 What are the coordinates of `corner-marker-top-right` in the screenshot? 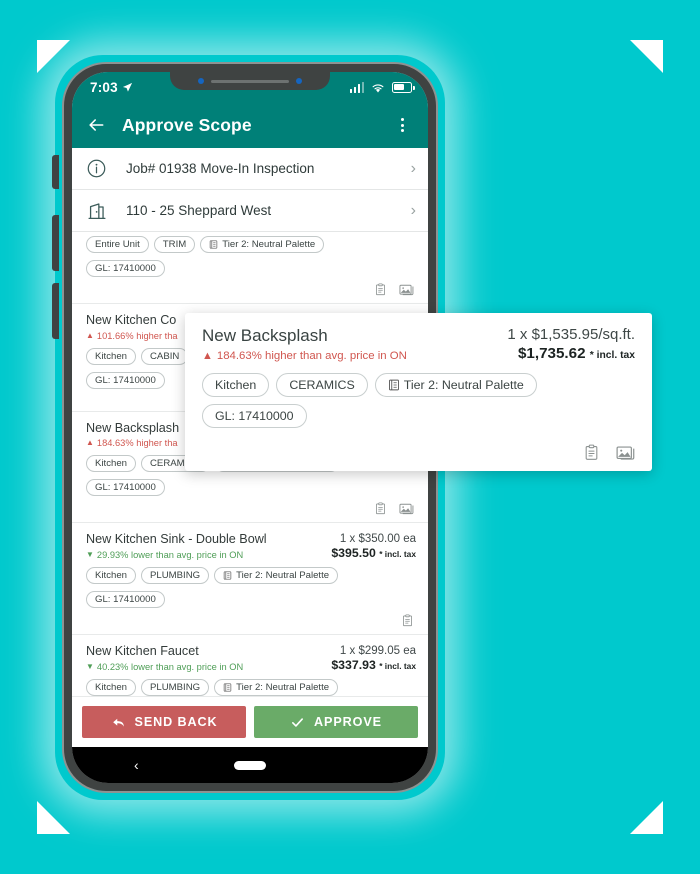 It's located at (646, 56).